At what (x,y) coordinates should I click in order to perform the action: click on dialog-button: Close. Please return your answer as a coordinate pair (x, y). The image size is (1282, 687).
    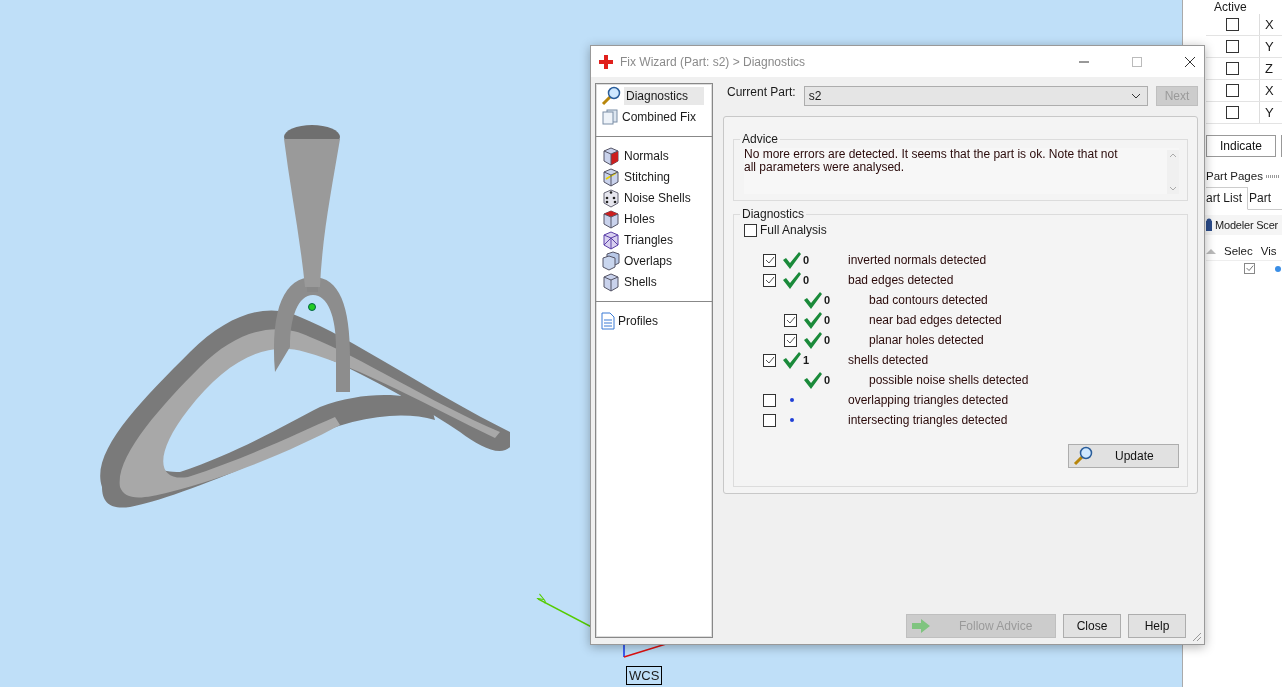
    Looking at the image, I should click on (1092, 626).